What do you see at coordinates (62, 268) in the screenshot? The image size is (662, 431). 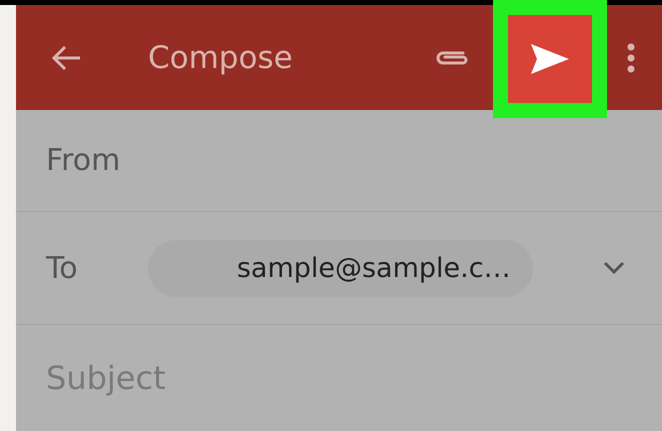 I see `to-label: To` at bounding box center [62, 268].